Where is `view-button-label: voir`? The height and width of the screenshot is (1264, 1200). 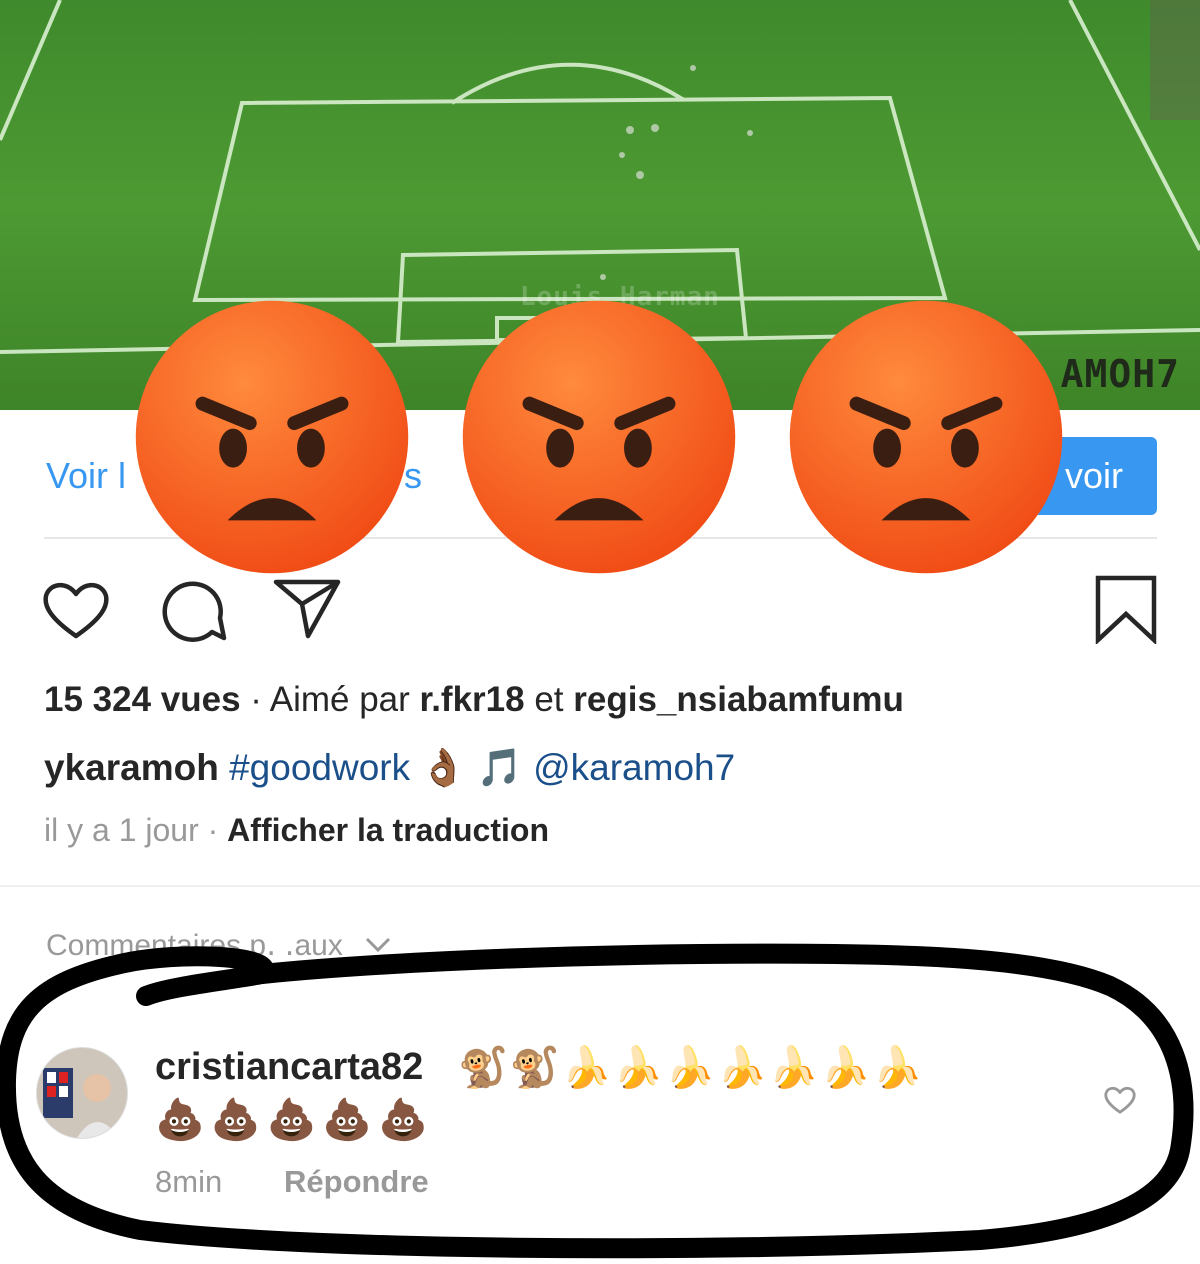
view-button-label: voir is located at coordinates (1093, 475).